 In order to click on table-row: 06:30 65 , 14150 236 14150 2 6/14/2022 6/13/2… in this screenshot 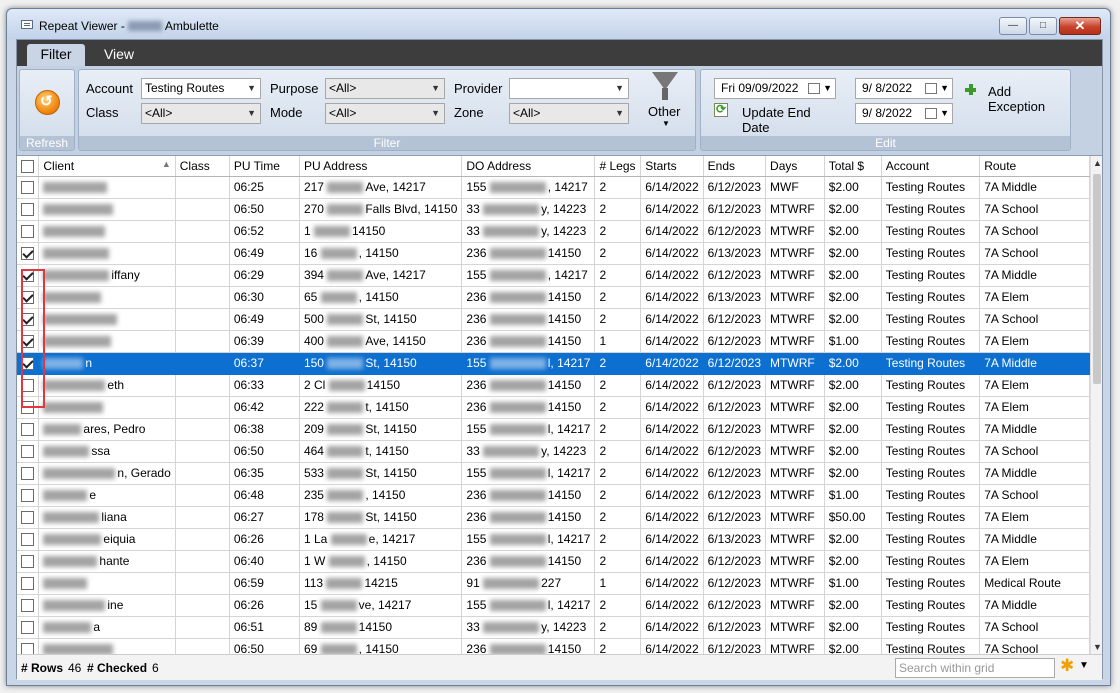, I will do `click(553, 297)`.